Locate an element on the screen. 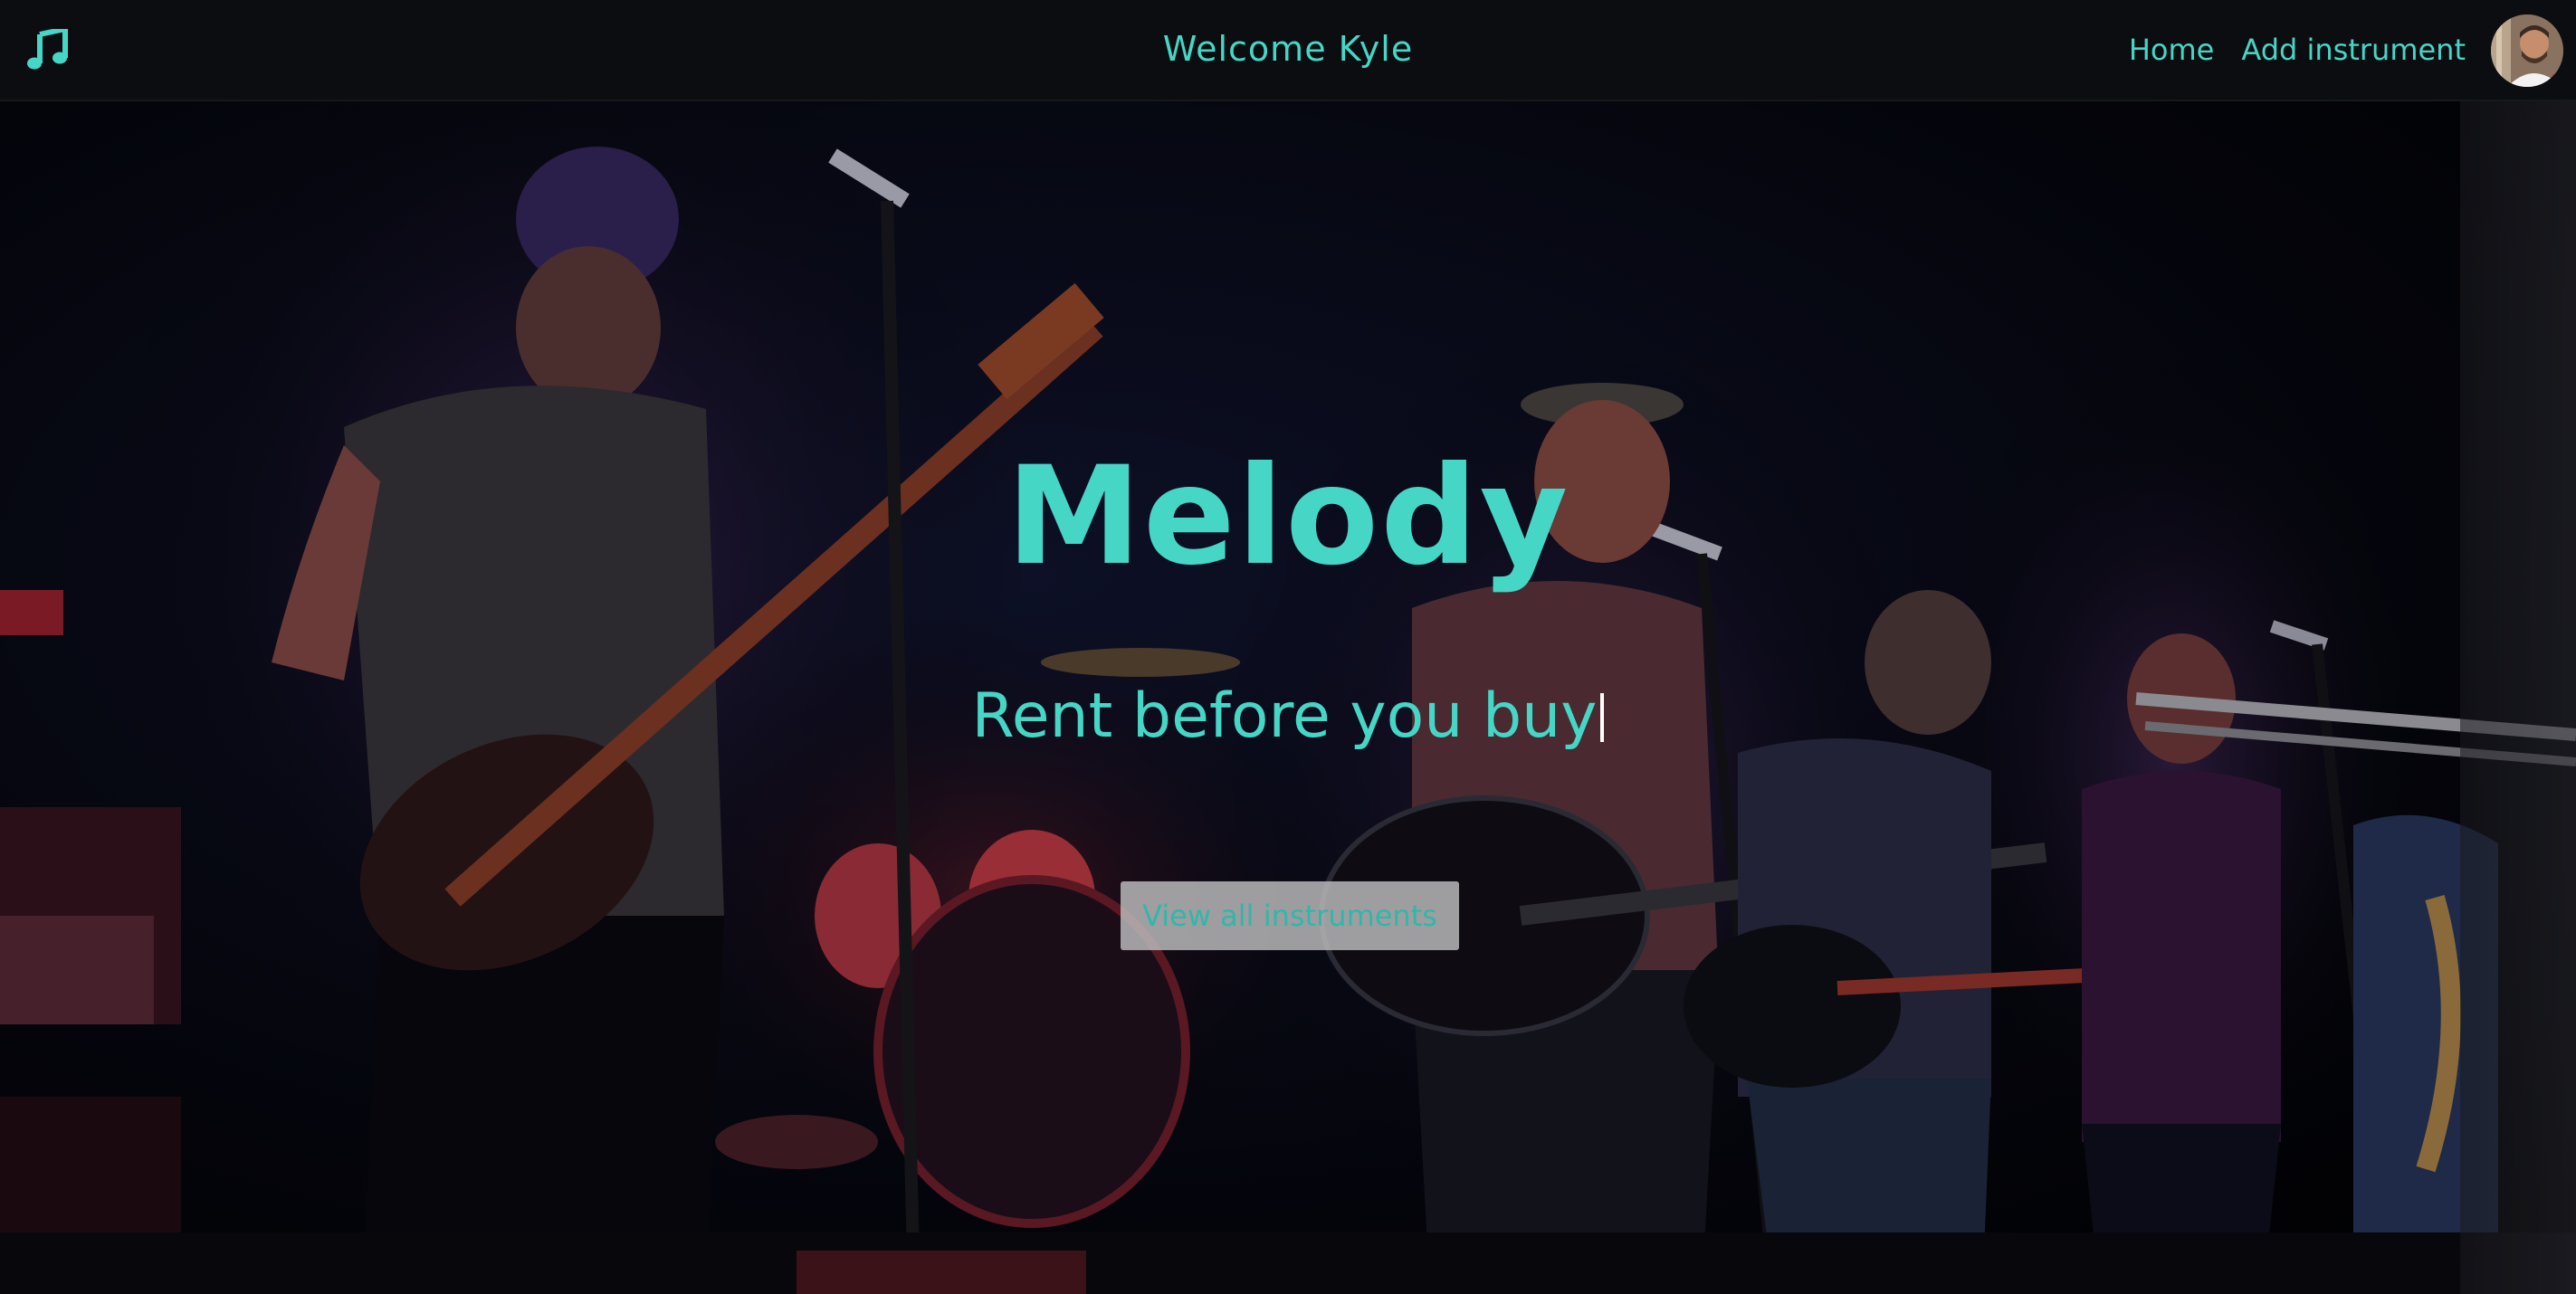  hero-subtitle-text: Rent before you buy is located at coordinates (1285, 716).